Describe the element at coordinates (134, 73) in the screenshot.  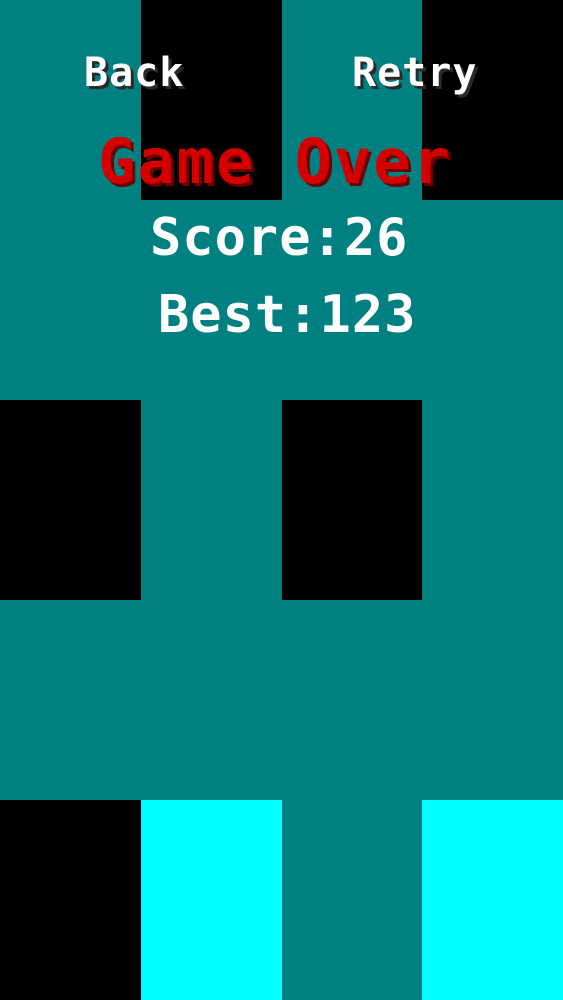
I see `back-button: Back` at that location.